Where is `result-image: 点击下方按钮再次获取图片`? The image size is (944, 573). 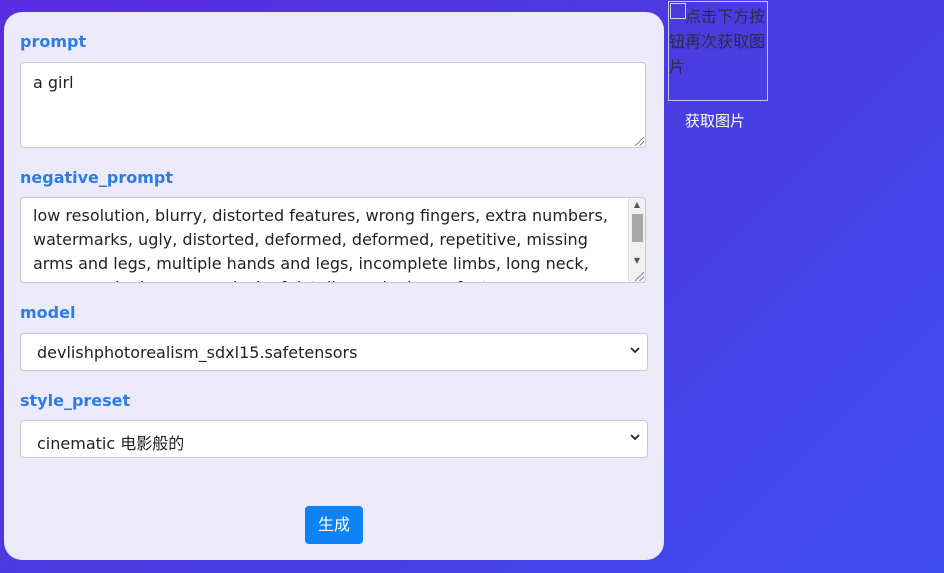
result-image: 点击下方按钮再次获取图片 is located at coordinates (718, 51).